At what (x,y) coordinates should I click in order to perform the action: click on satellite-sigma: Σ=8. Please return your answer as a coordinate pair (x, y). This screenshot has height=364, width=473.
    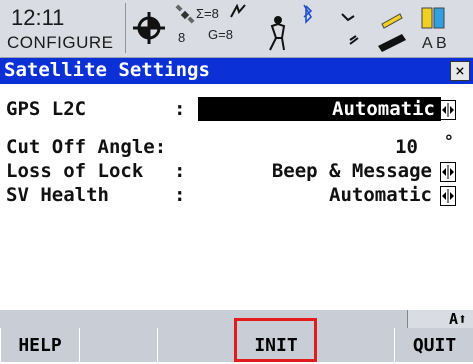
    Looking at the image, I should click on (207, 13).